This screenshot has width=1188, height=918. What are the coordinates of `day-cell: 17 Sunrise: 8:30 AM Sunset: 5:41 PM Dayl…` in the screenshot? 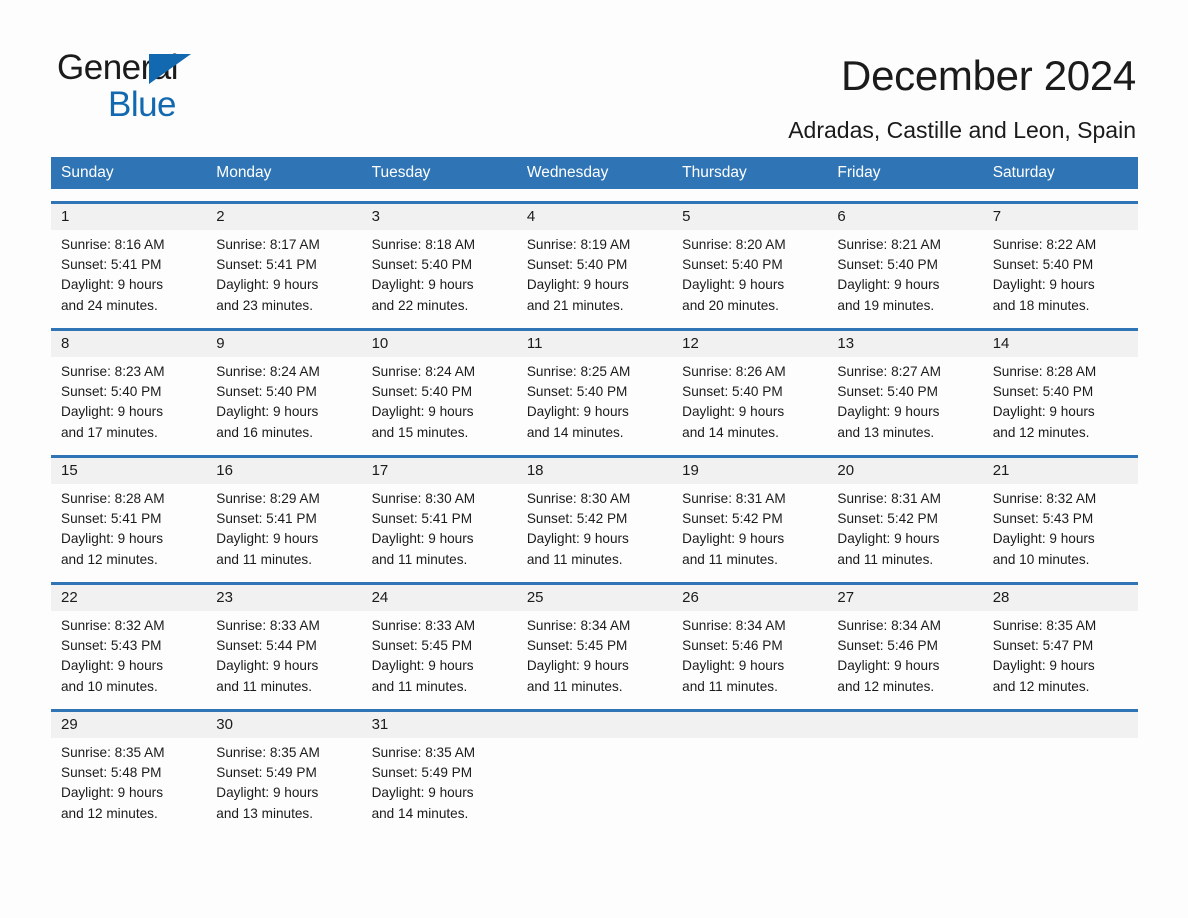 It's located at (439, 514).